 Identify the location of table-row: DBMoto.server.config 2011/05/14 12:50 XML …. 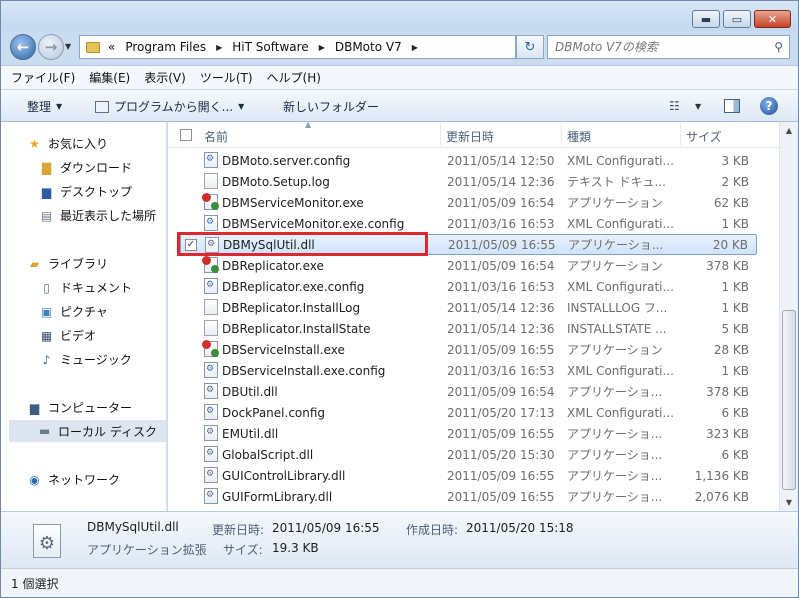
(468, 160).